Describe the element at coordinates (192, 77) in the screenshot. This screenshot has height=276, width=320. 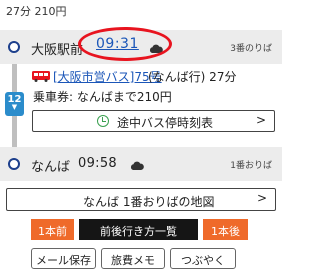
I see `bus-route-detail: (なんば行) 27分` at that location.